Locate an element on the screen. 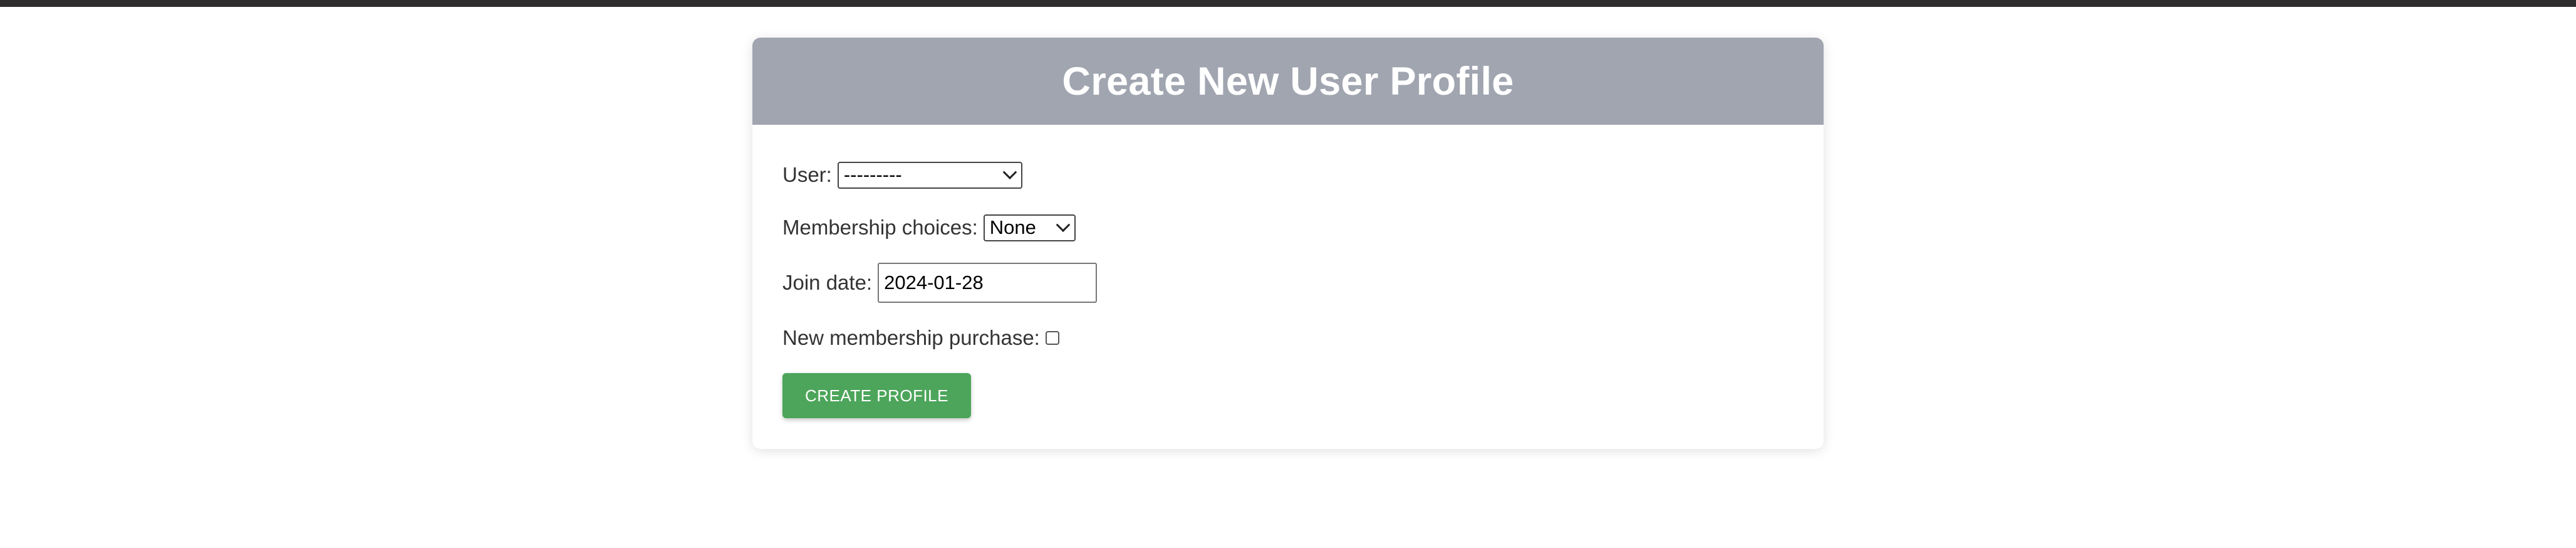 The height and width of the screenshot is (548, 2576). new-purchase-checkbox is located at coordinates (1052, 338).